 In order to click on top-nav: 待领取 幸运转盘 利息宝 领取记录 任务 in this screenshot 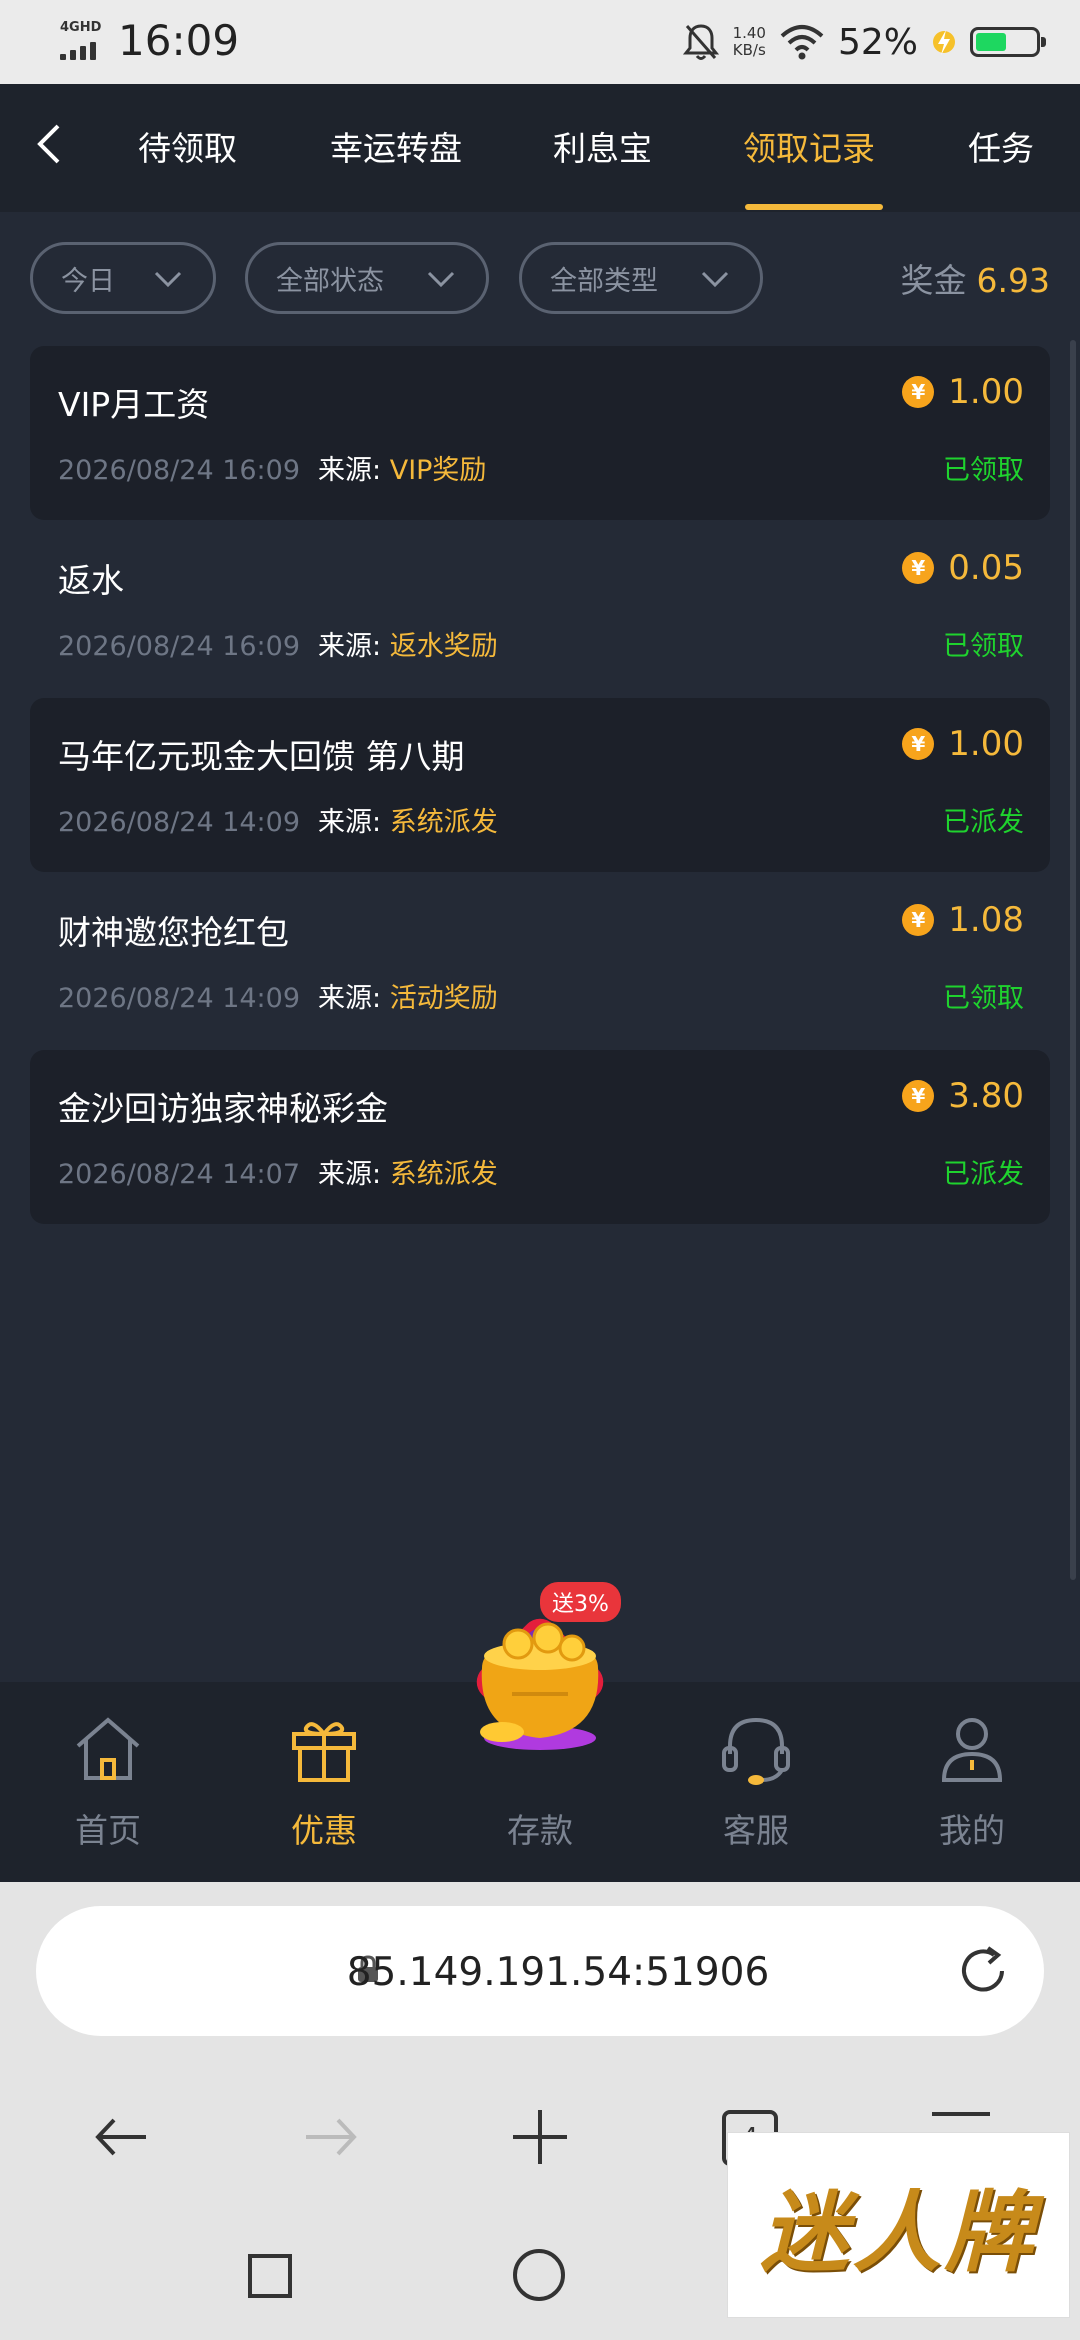, I will do `click(540, 148)`.